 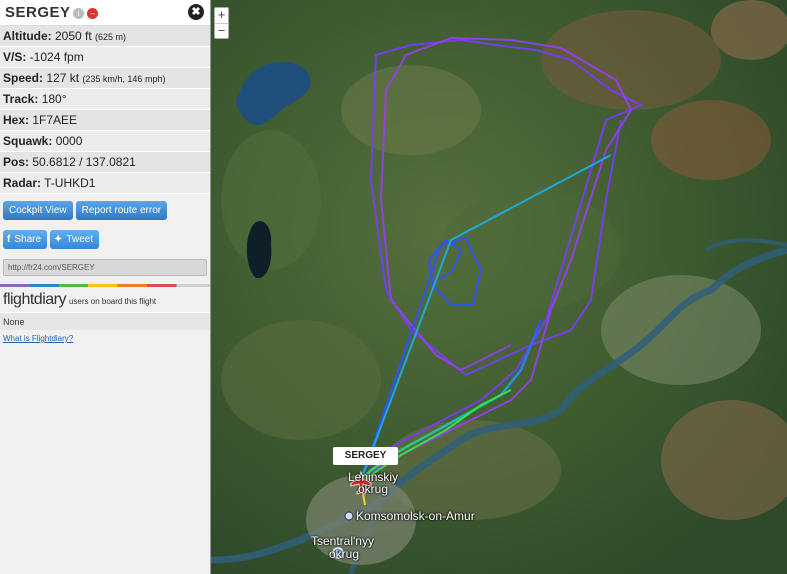 What do you see at coordinates (73, 36) in the screenshot?
I see `detail-value: 2050 ft` at bounding box center [73, 36].